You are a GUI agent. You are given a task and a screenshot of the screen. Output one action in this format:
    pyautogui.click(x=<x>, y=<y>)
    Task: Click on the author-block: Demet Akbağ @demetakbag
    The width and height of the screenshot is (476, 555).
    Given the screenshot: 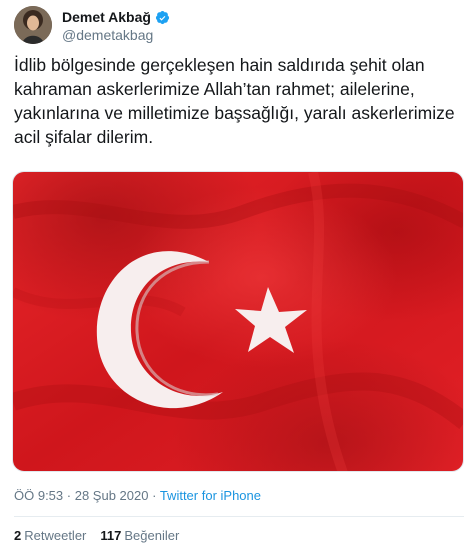 What is the action you would take?
    pyautogui.click(x=116, y=25)
    